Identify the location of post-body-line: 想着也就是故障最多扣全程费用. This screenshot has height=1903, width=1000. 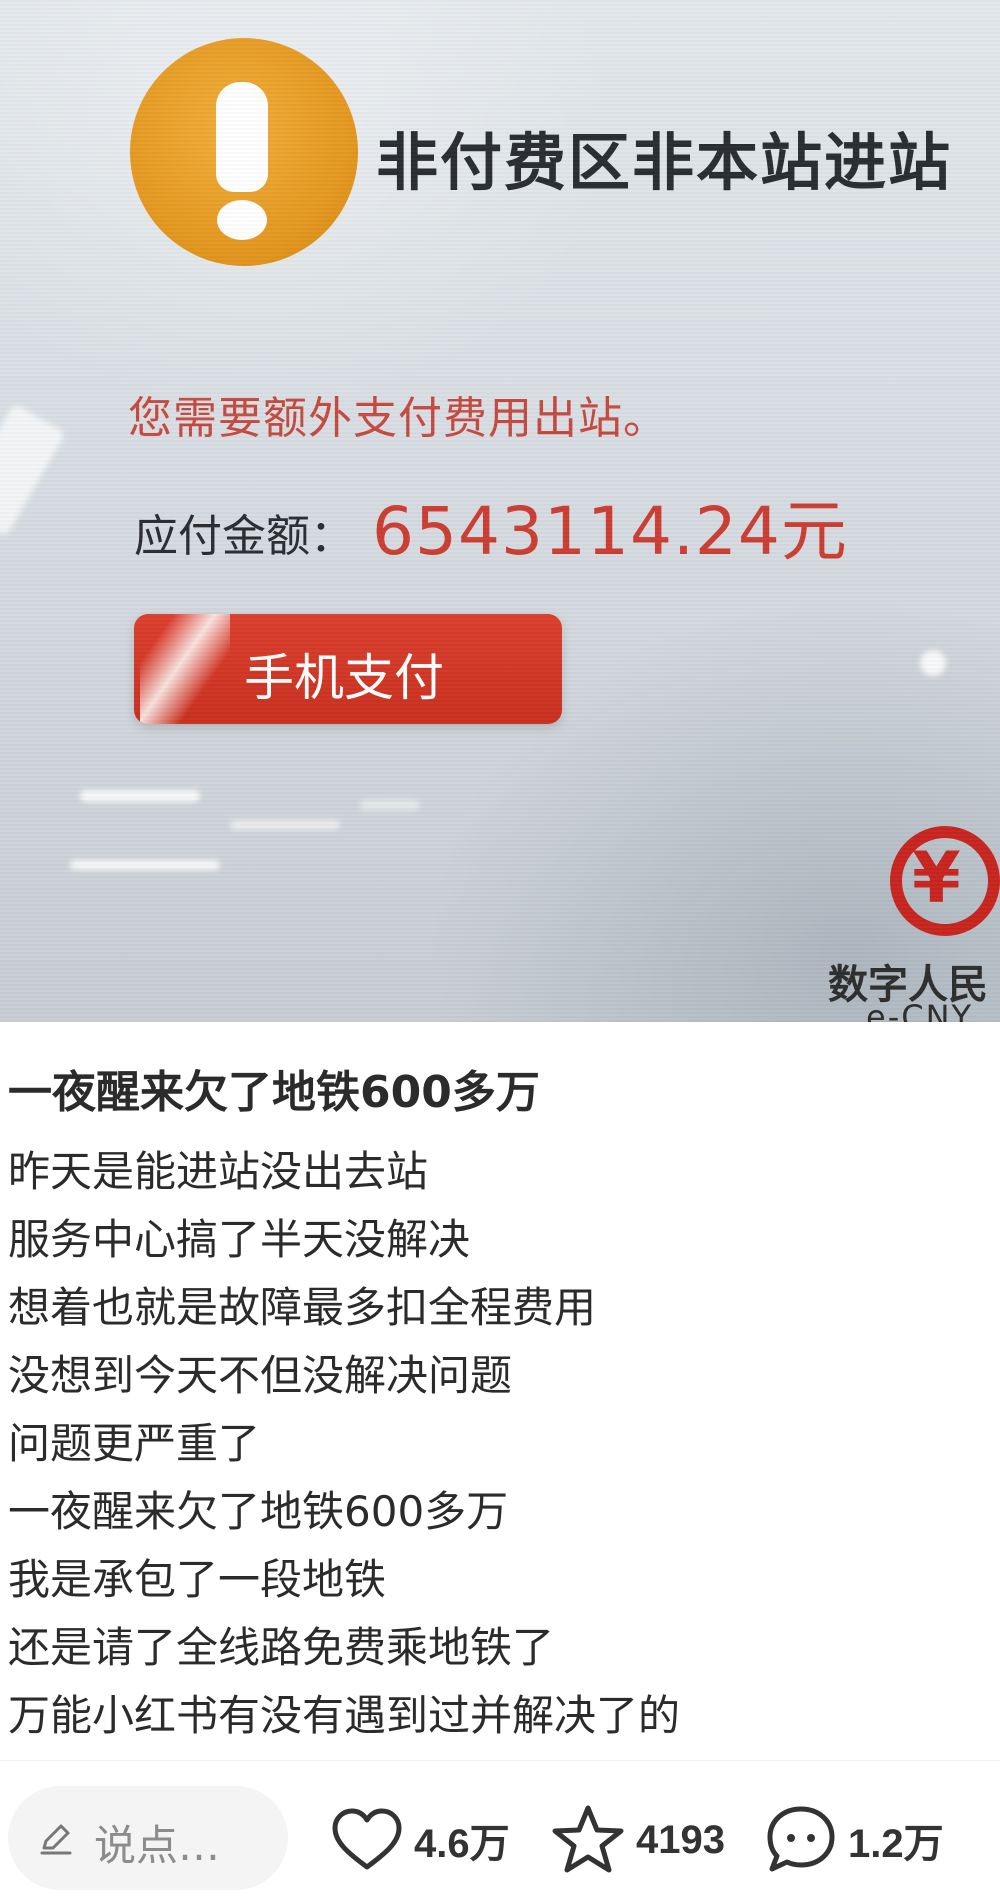
(302, 1307).